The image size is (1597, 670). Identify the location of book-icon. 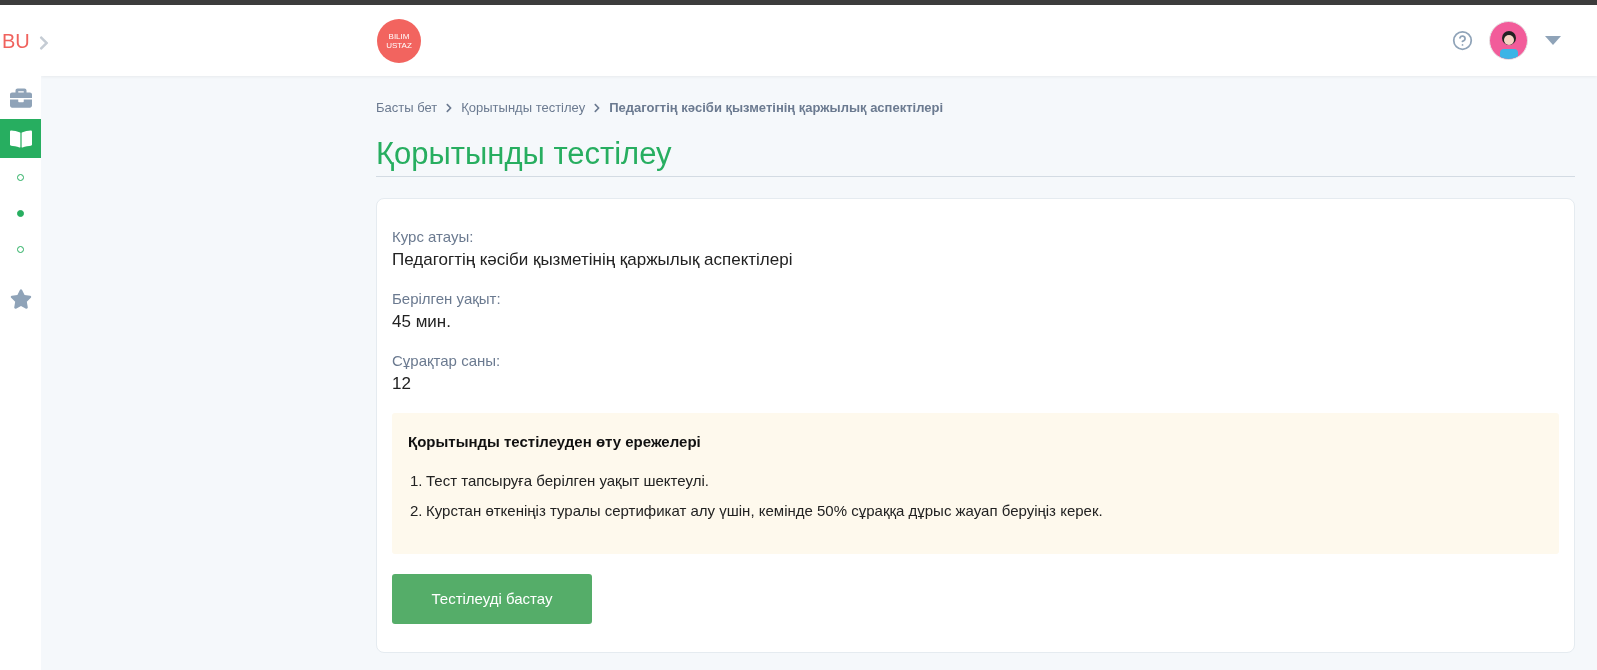
(20, 138).